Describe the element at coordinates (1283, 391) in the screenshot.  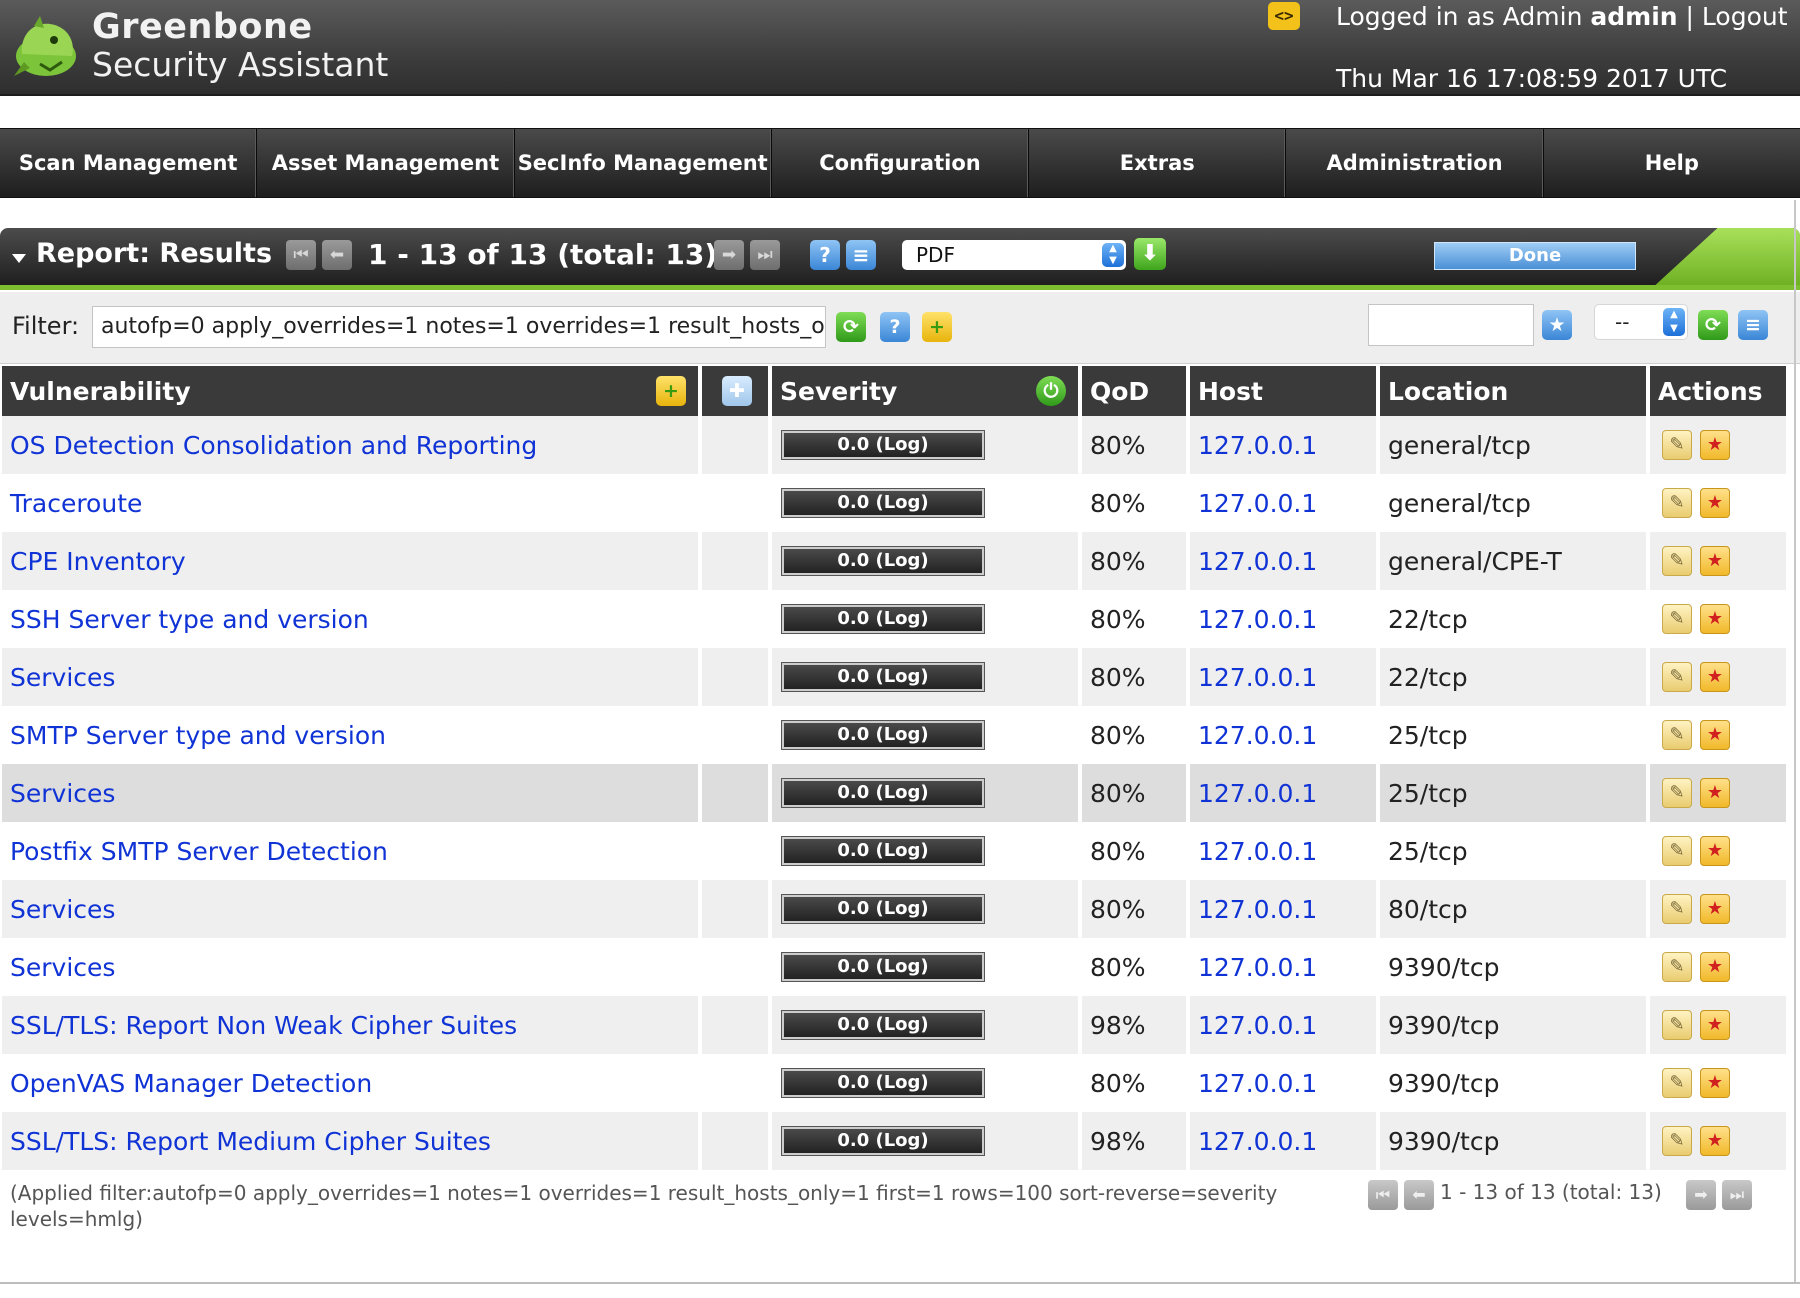
I see `column-host: Host` at that location.